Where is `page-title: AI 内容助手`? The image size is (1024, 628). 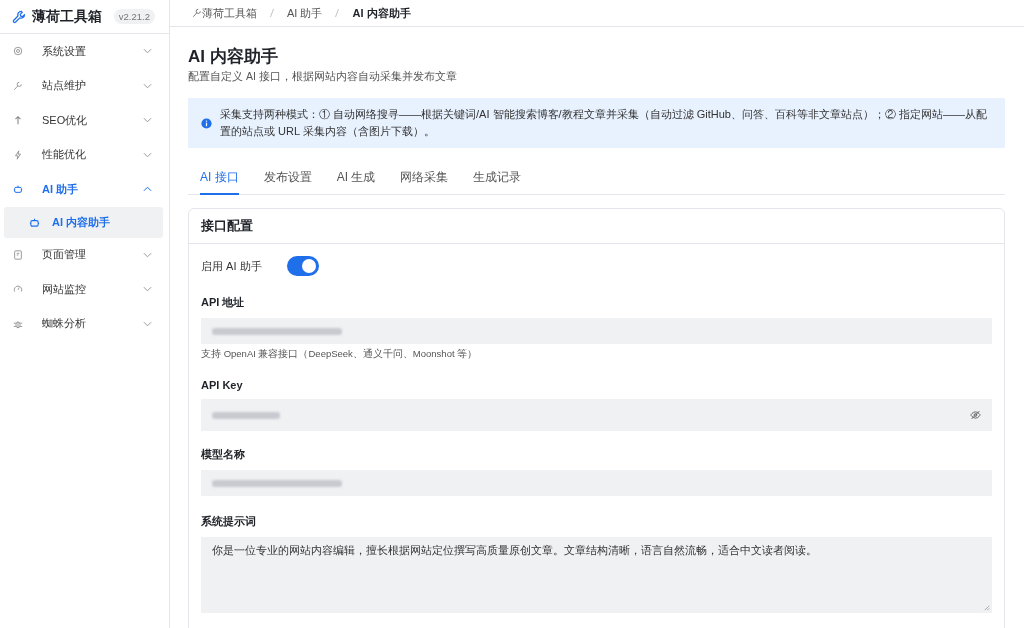
page-title: AI 内容助手 is located at coordinates (233, 57).